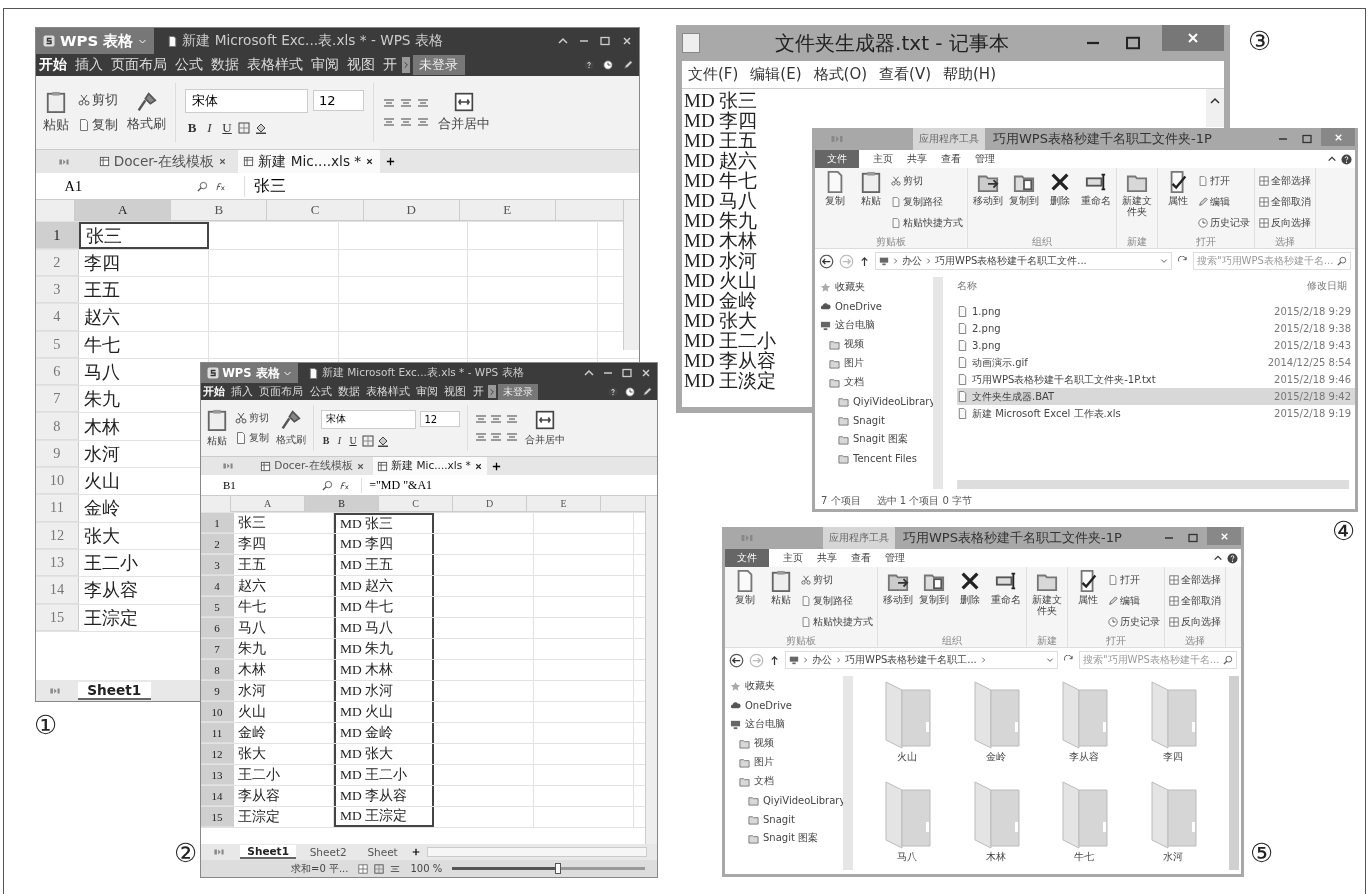 The height and width of the screenshot is (894, 1369). Describe the element at coordinates (342, 504) in the screenshot. I see `column-header: B` at that location.